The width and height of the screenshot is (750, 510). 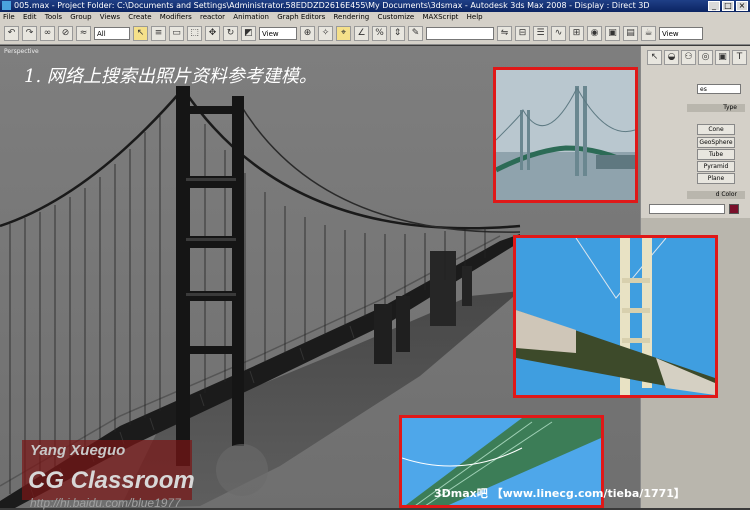 What do you see at coordinates (230, 33) in the screenshot?
I see `rotate-icon: ↻` at bounding box center [230, 33].